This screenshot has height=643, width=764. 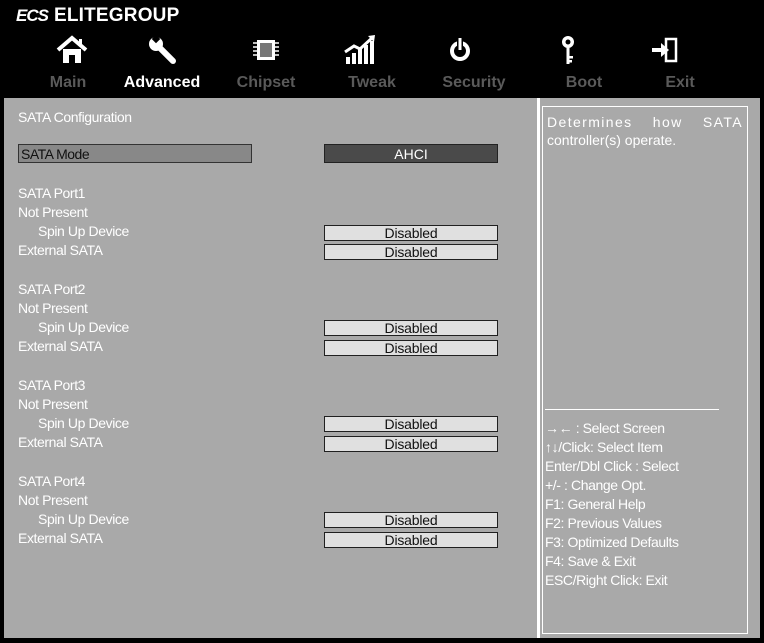 What do you see at coordinates (606, 580) in the screenshot?
I see `key-hint: ESC/Right Click: Exit` at bounding box center [606, 580].